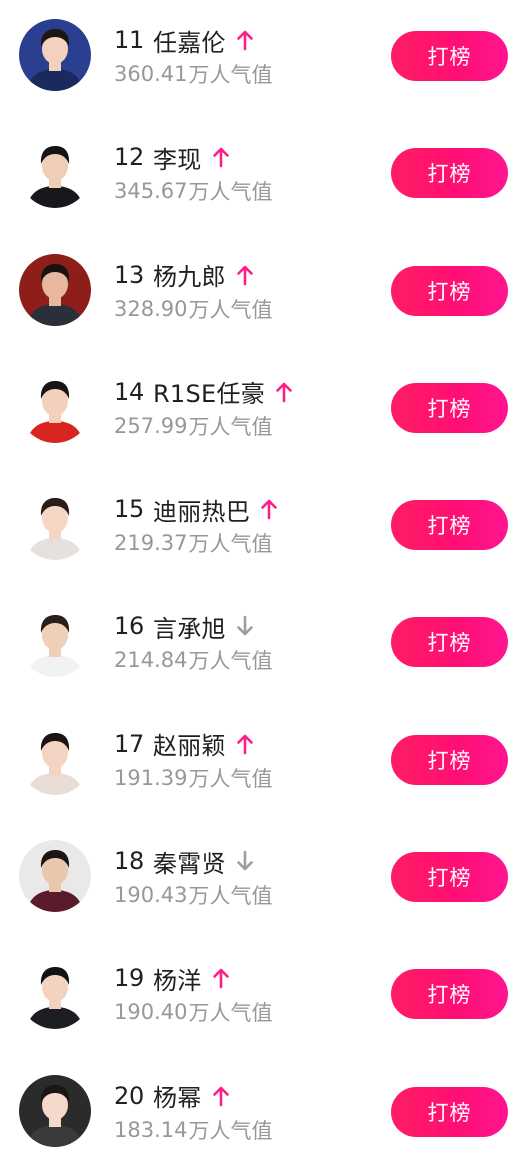 The image size is (529, 1173). Describe the element at coordinates (189, 861) in the screenshot. I see `star-name: 秦霄贤` at that location.